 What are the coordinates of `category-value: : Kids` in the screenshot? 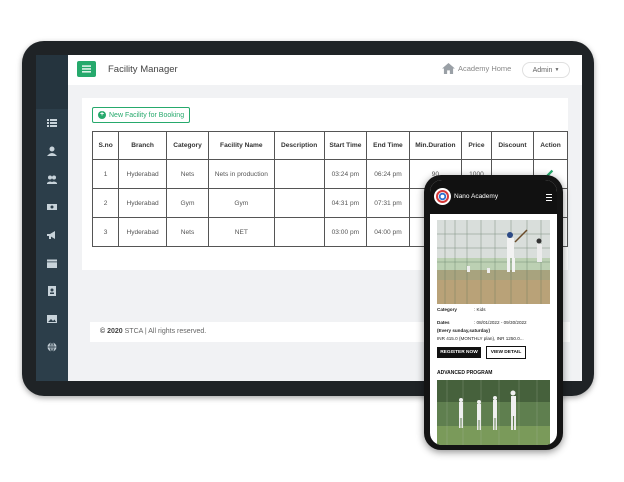 It's located at (480, 309).